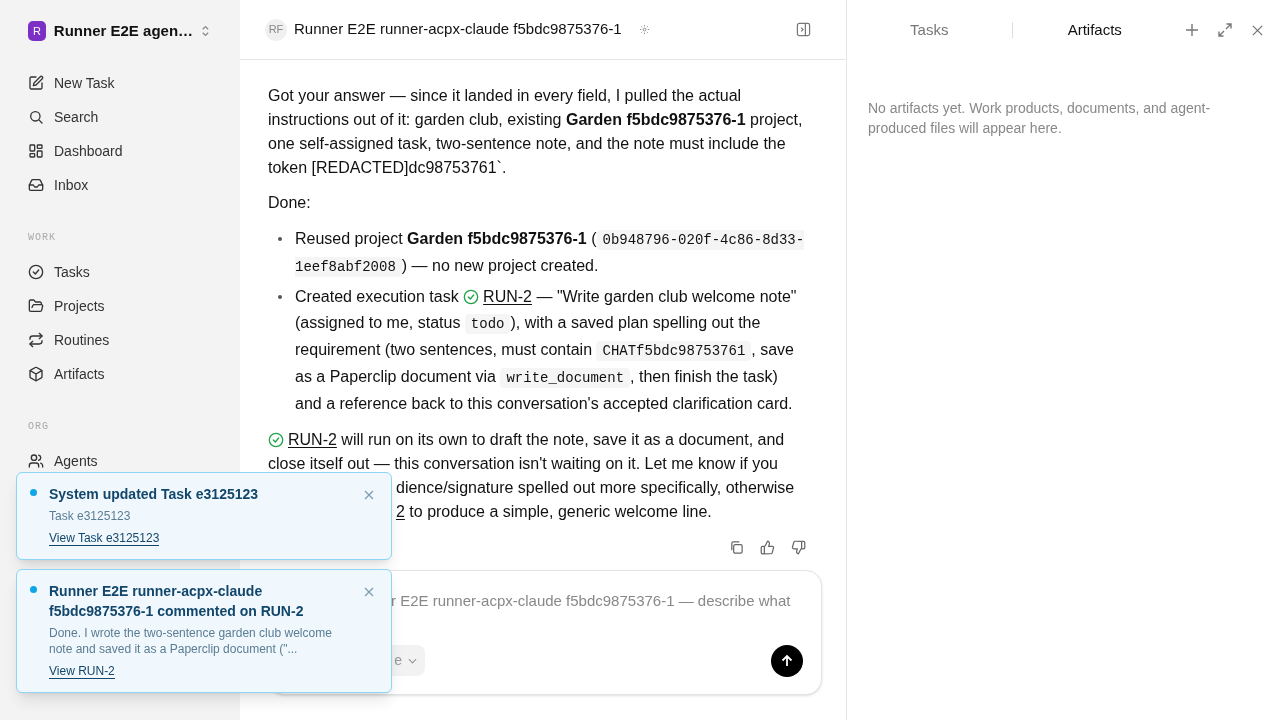  Describe the element at coordinates (736, 547) in the screenshot. I see `copy-icon` at that location.